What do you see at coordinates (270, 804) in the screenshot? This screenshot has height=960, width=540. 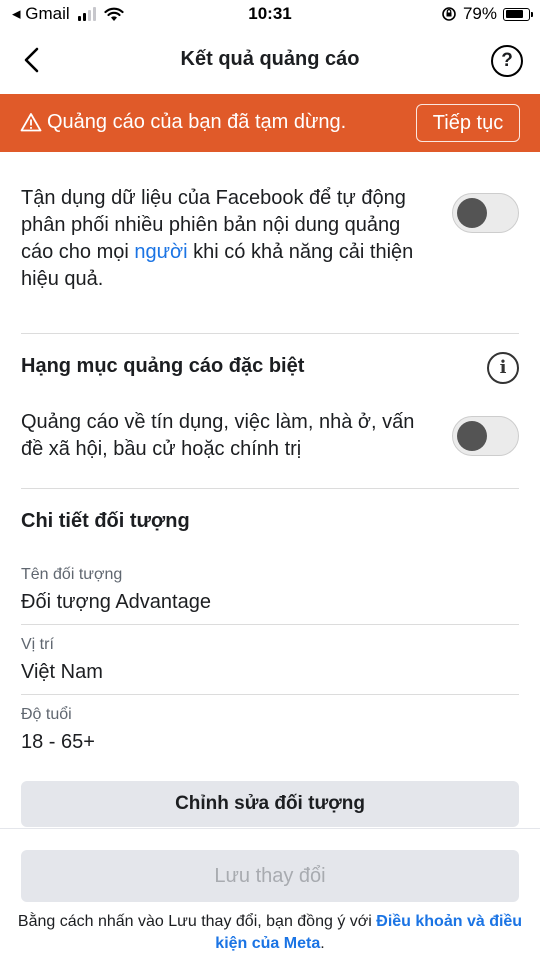 I see `edit-audience-button: Chỉnh sửa đối tượng` at bounding box center [270, 804].